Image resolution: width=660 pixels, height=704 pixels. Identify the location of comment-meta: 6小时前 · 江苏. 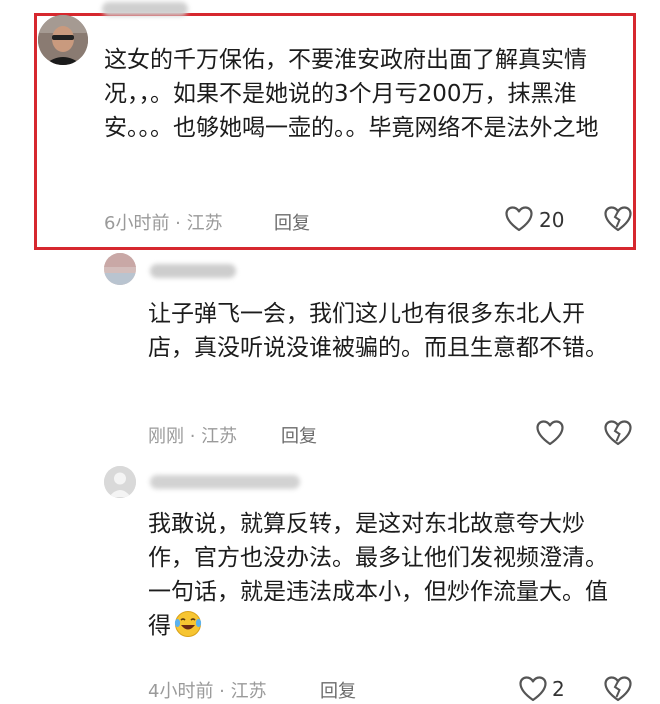
(163, 223).